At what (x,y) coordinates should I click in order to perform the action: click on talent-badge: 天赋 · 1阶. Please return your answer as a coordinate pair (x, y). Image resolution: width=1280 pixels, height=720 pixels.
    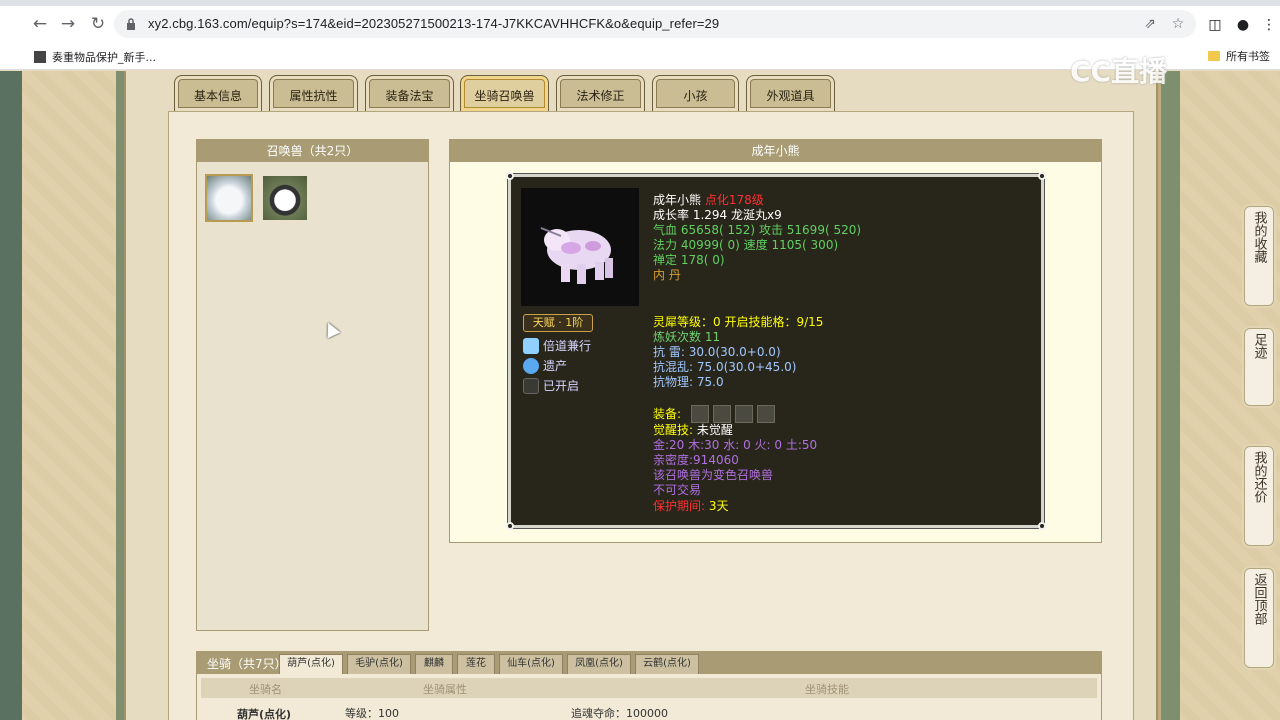
    Looking at the image, I should click on (558, 323).